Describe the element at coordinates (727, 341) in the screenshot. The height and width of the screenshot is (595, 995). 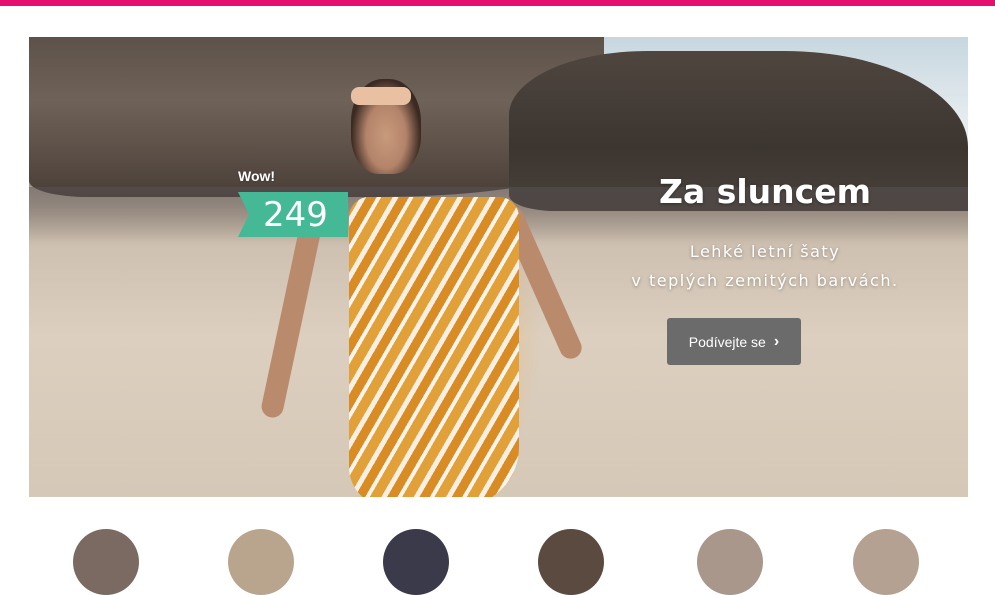
I see `cta-label: Podívejte se` at that location.